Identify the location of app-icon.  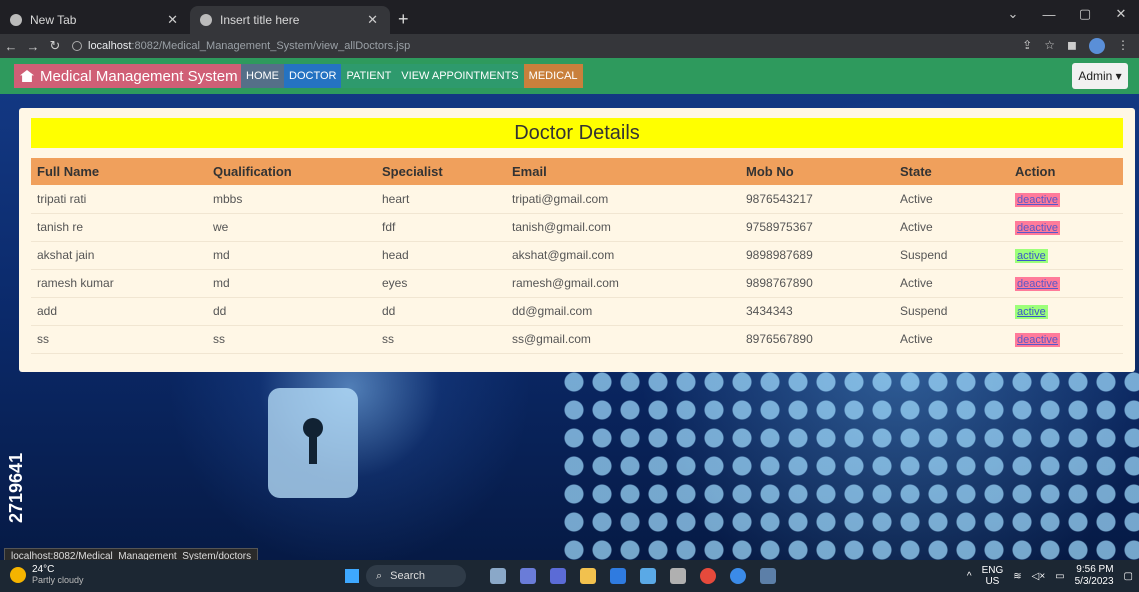
(768, 576).